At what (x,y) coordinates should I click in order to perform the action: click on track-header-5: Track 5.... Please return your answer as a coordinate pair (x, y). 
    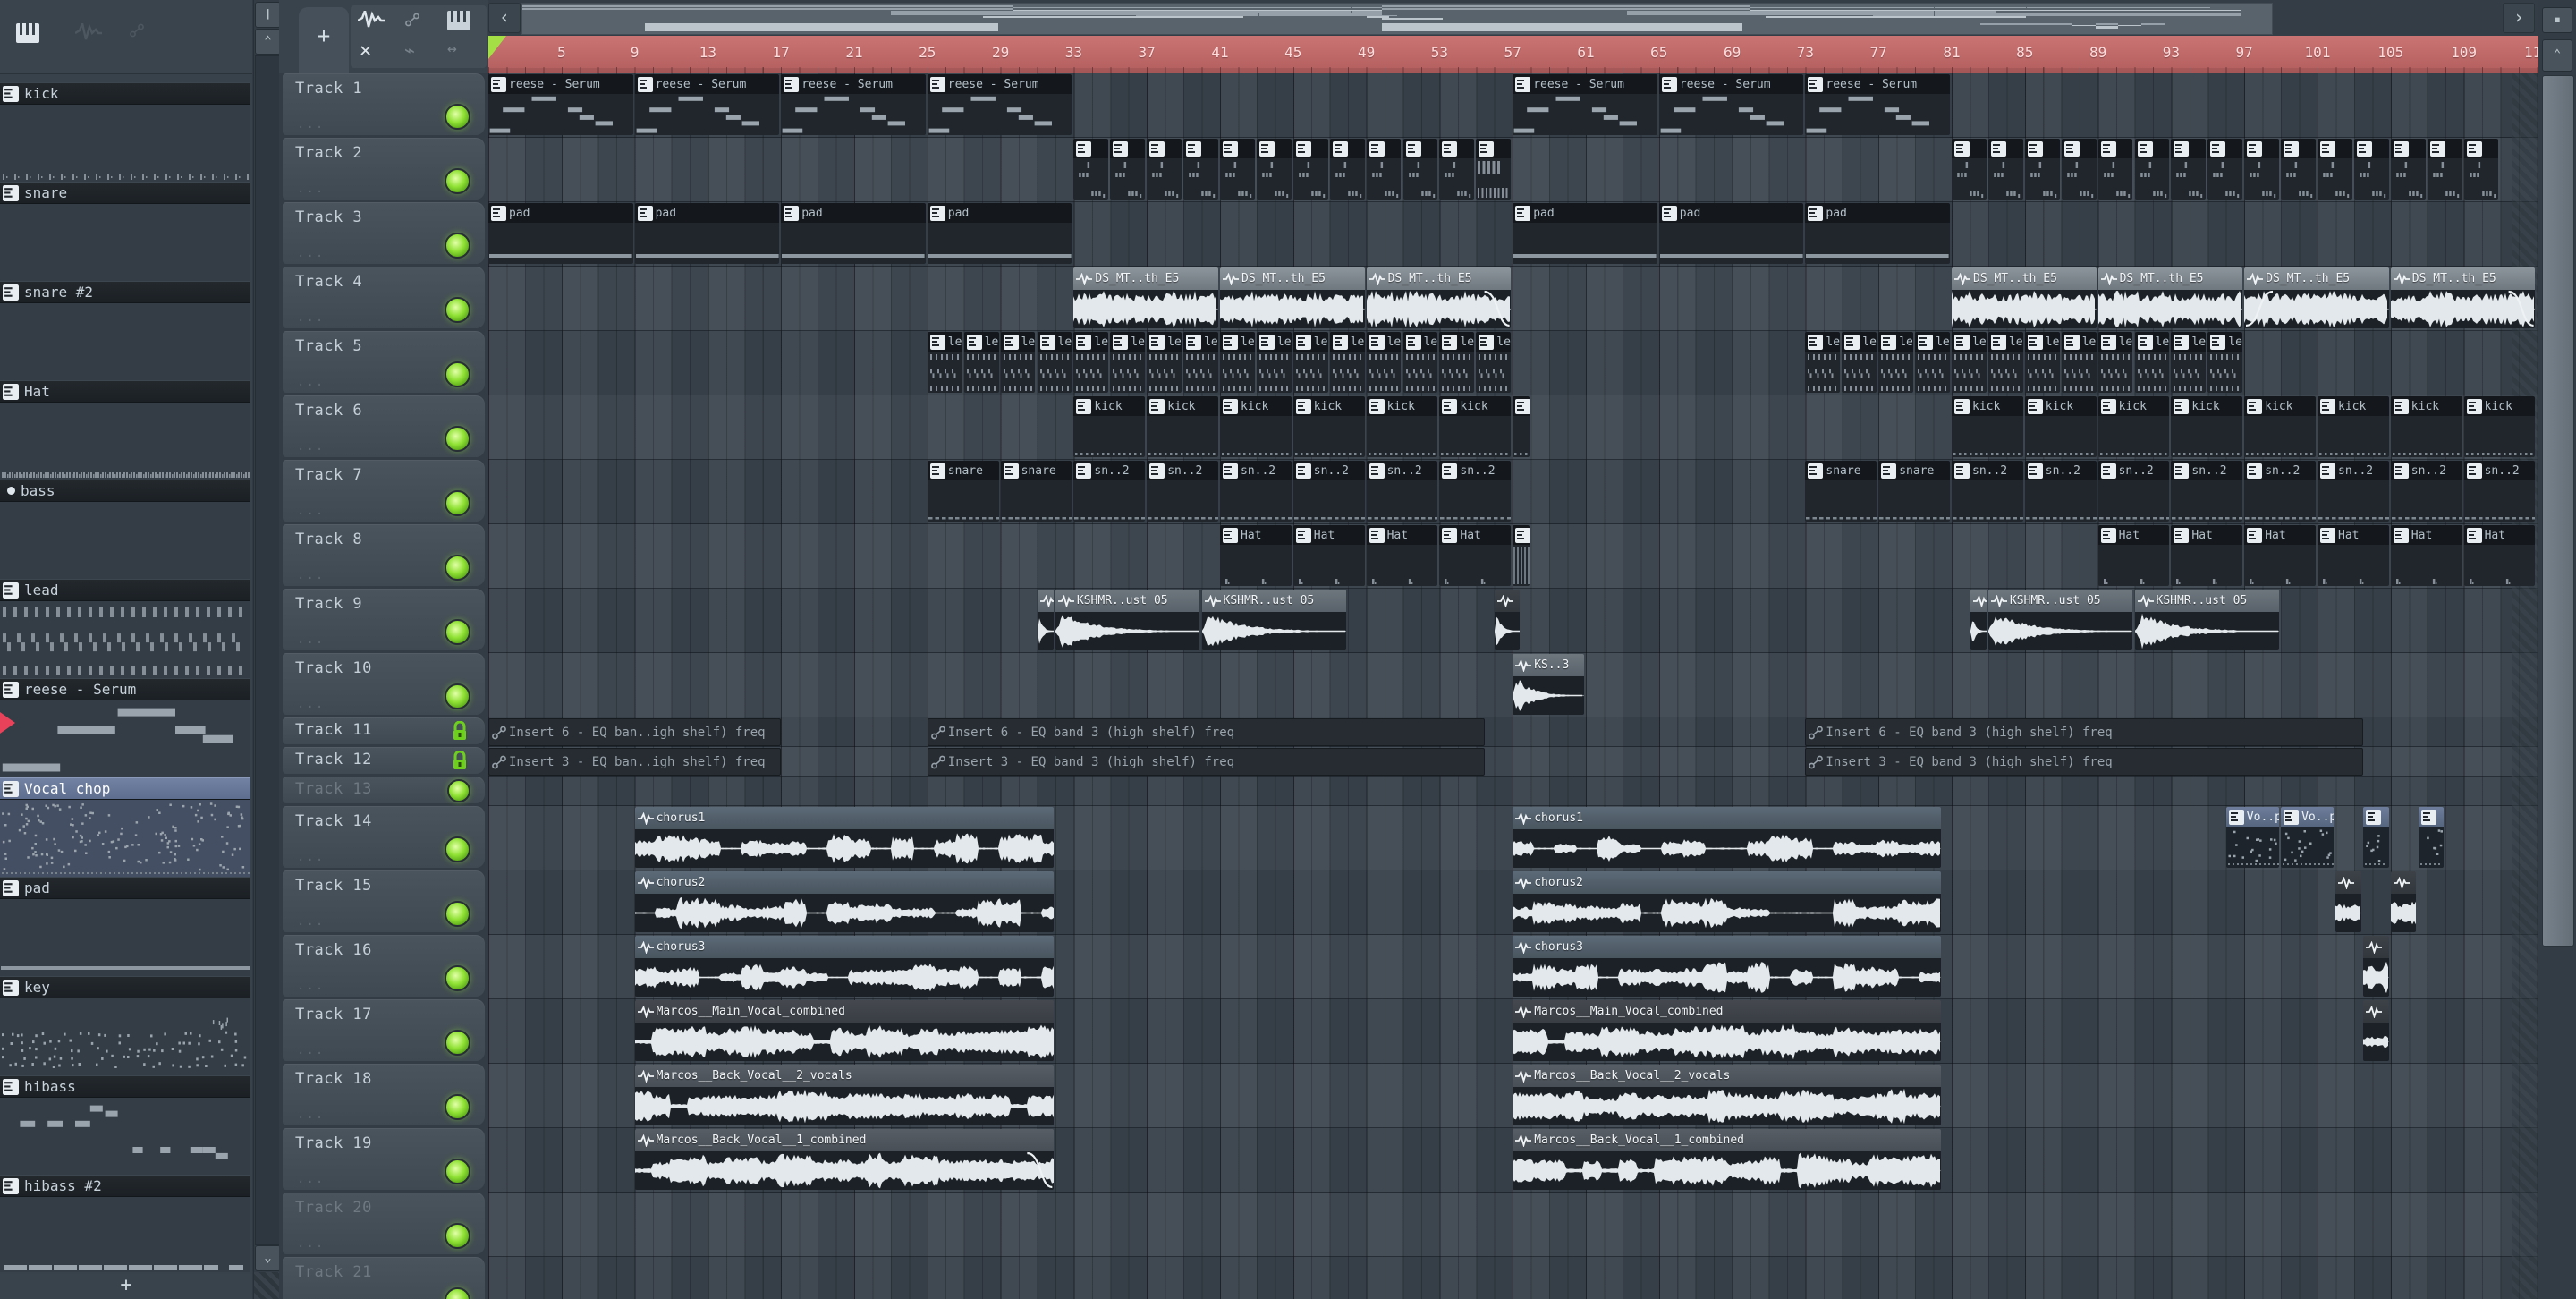
    Looking at the image, I should click on (384, 362).